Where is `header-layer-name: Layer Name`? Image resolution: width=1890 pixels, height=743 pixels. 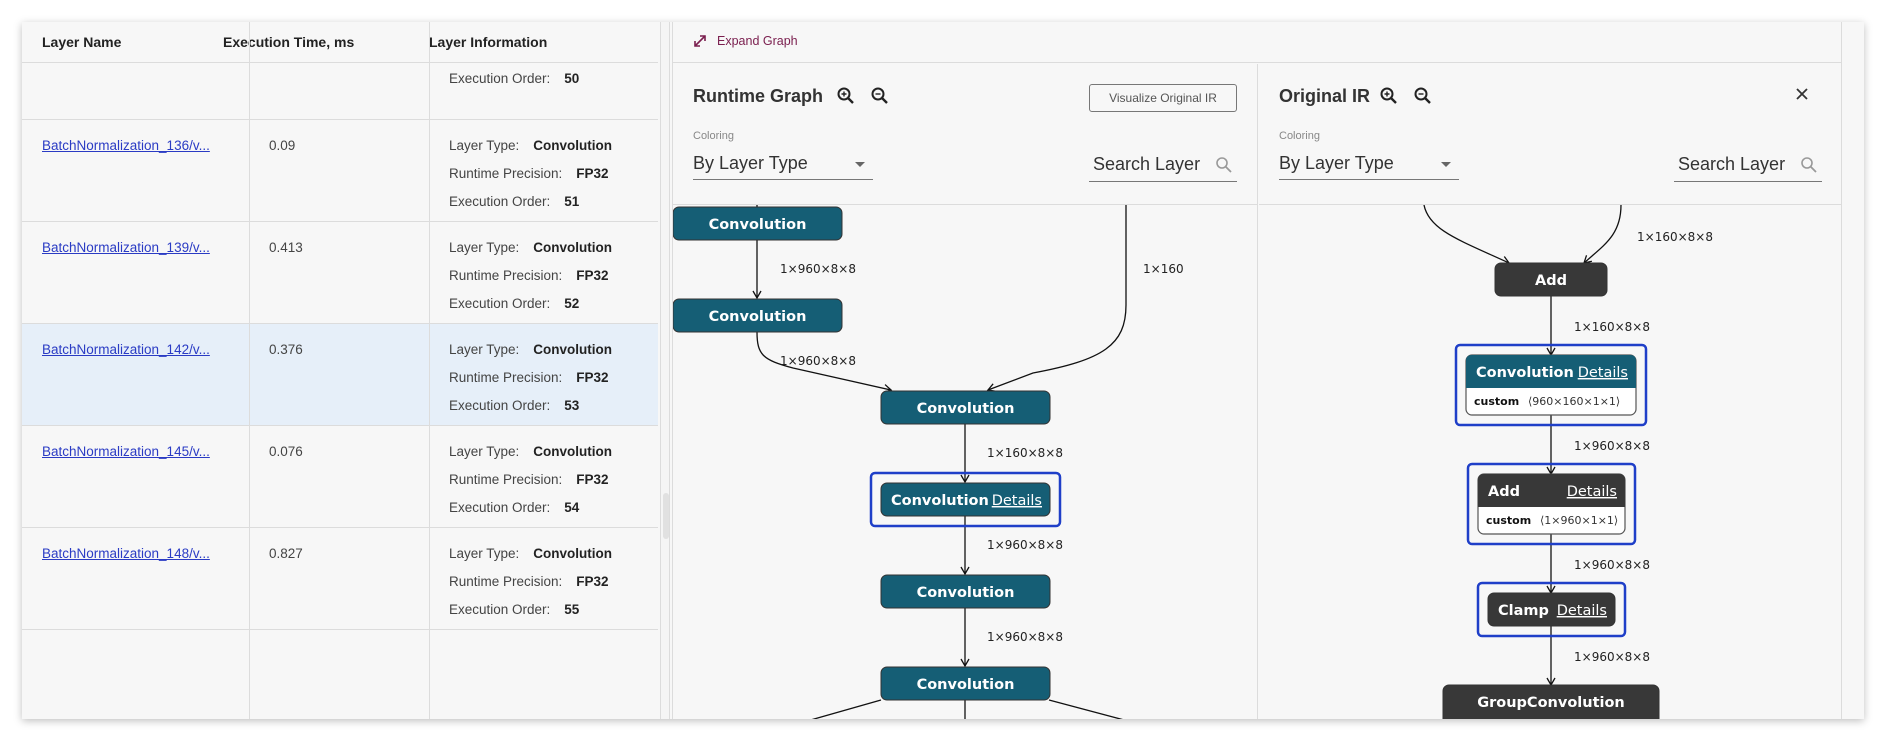 header-layer-name: Layer Name is located at coordinates (71, 42).